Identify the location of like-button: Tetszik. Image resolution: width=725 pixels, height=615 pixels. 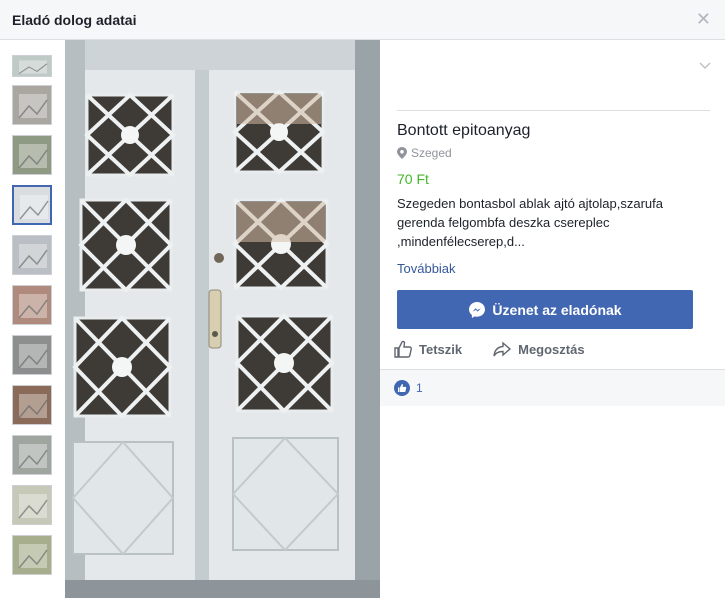
(427, 349).